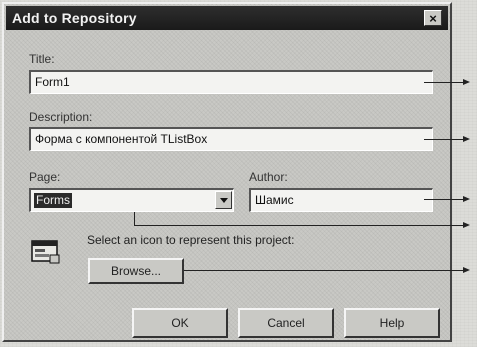 This screenshot has width=477, height=347. What do you see at coordinates (286, 323) in the screenshot?
I see `cancel-button: Cancel` at bounding box center [286, 323].